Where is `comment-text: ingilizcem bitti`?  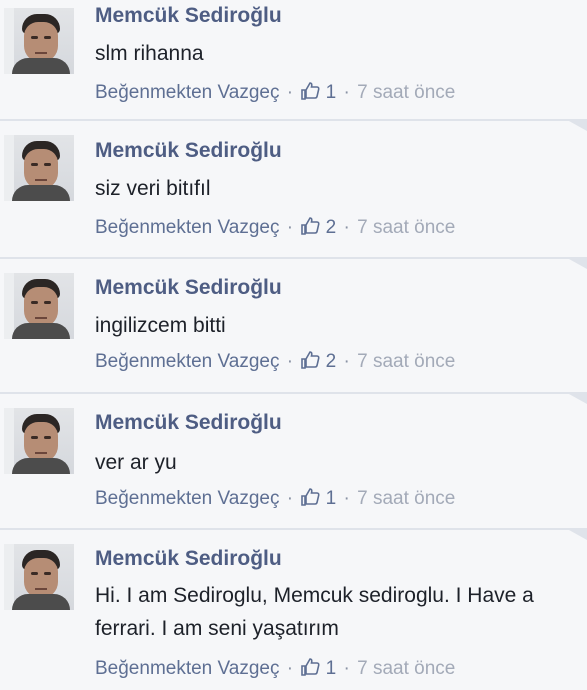
comment-text: ingilizcem bitti is located at coordinates (160, 325).